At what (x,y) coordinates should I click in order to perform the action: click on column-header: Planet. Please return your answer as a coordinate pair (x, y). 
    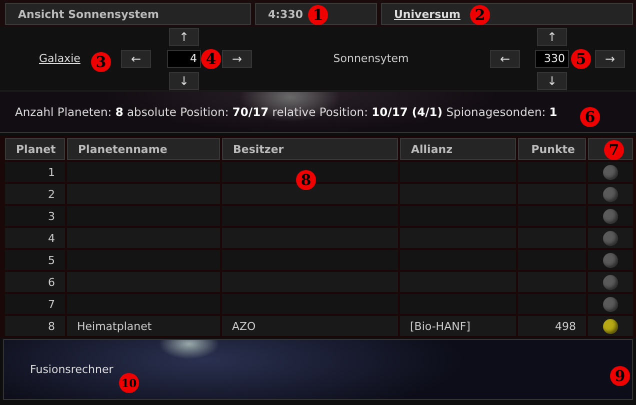
    Looking at the image, I should click on (35, 149).